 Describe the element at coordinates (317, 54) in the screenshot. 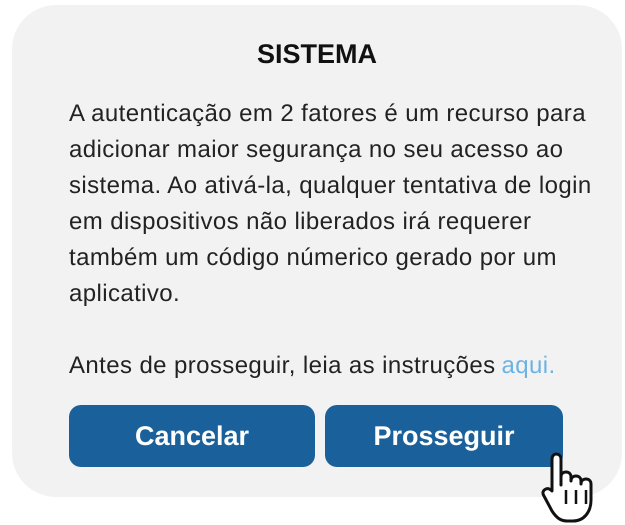

I see `dialog-title: SISTEMA` at that location.